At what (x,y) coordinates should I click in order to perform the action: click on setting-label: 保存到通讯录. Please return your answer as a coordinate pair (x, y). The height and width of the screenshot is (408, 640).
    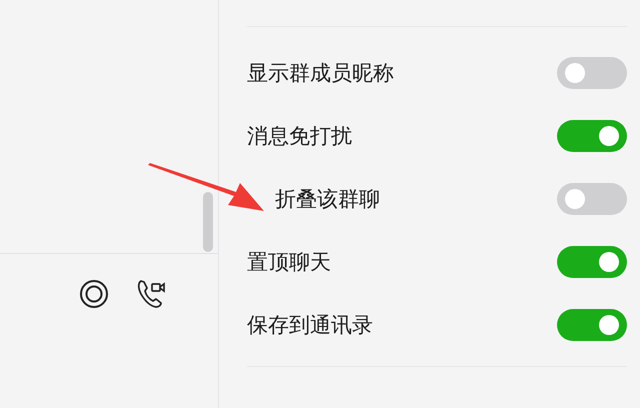
    Looking at the image, I should click on (310, 325).